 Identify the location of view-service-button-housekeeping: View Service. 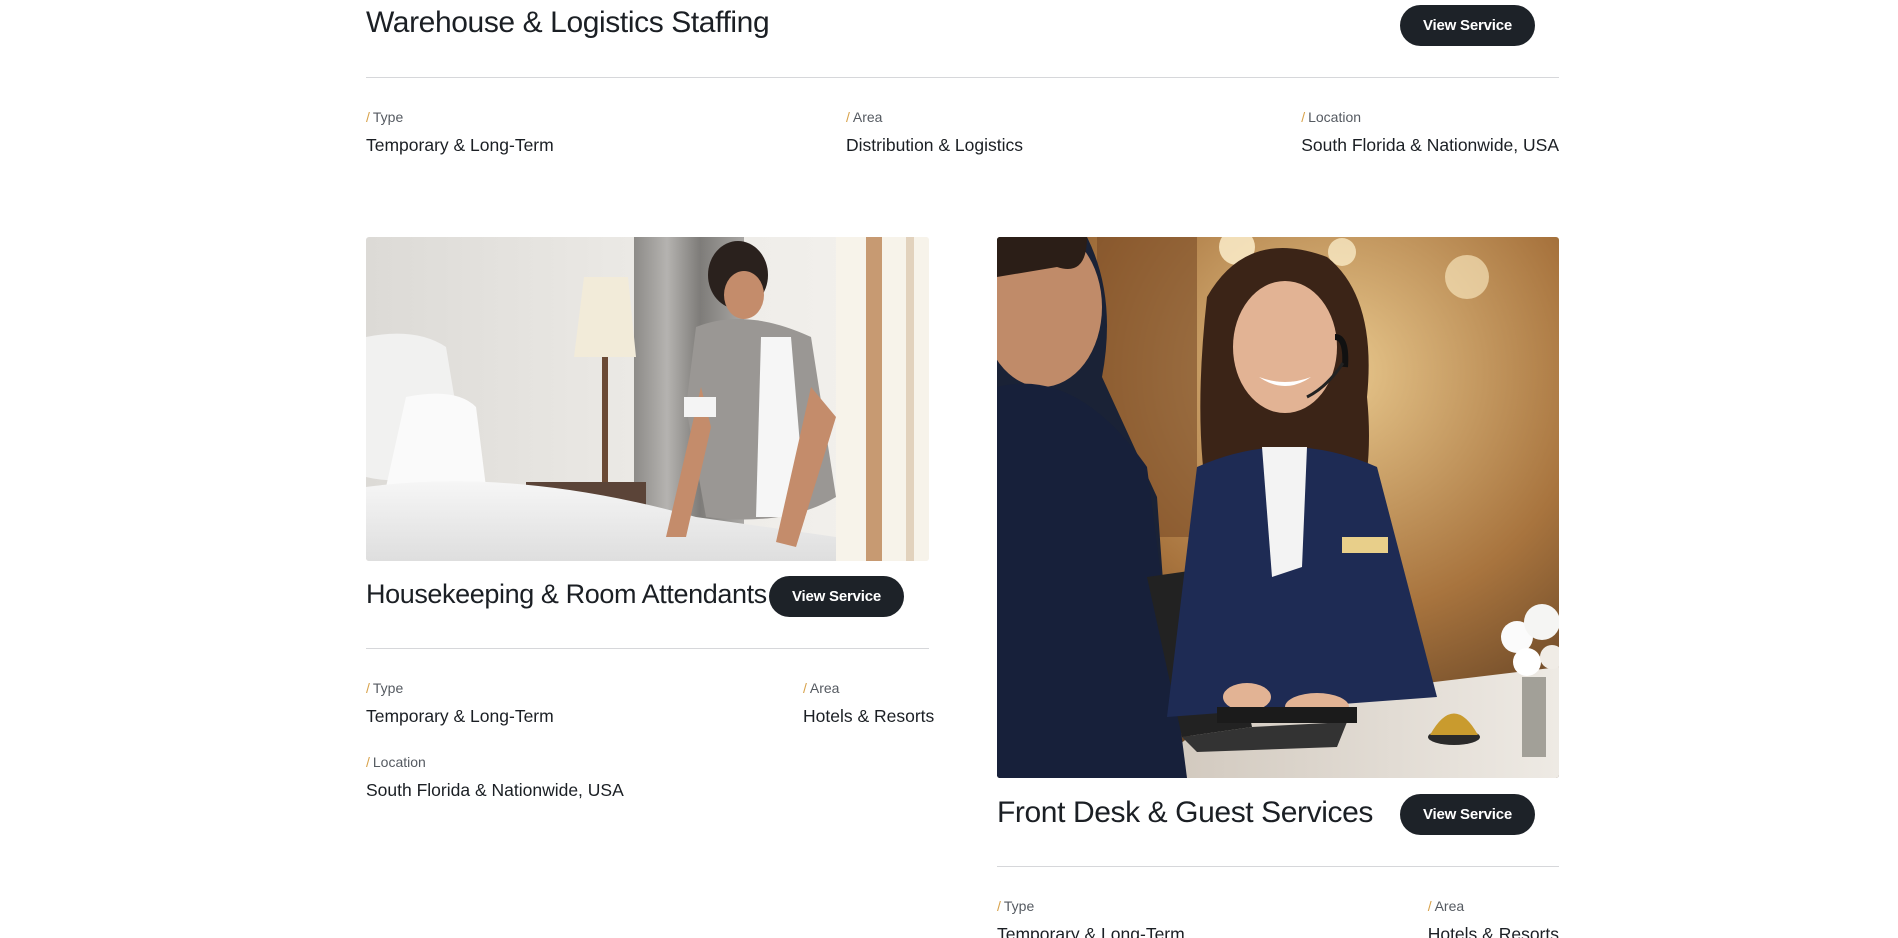
(836, 596).